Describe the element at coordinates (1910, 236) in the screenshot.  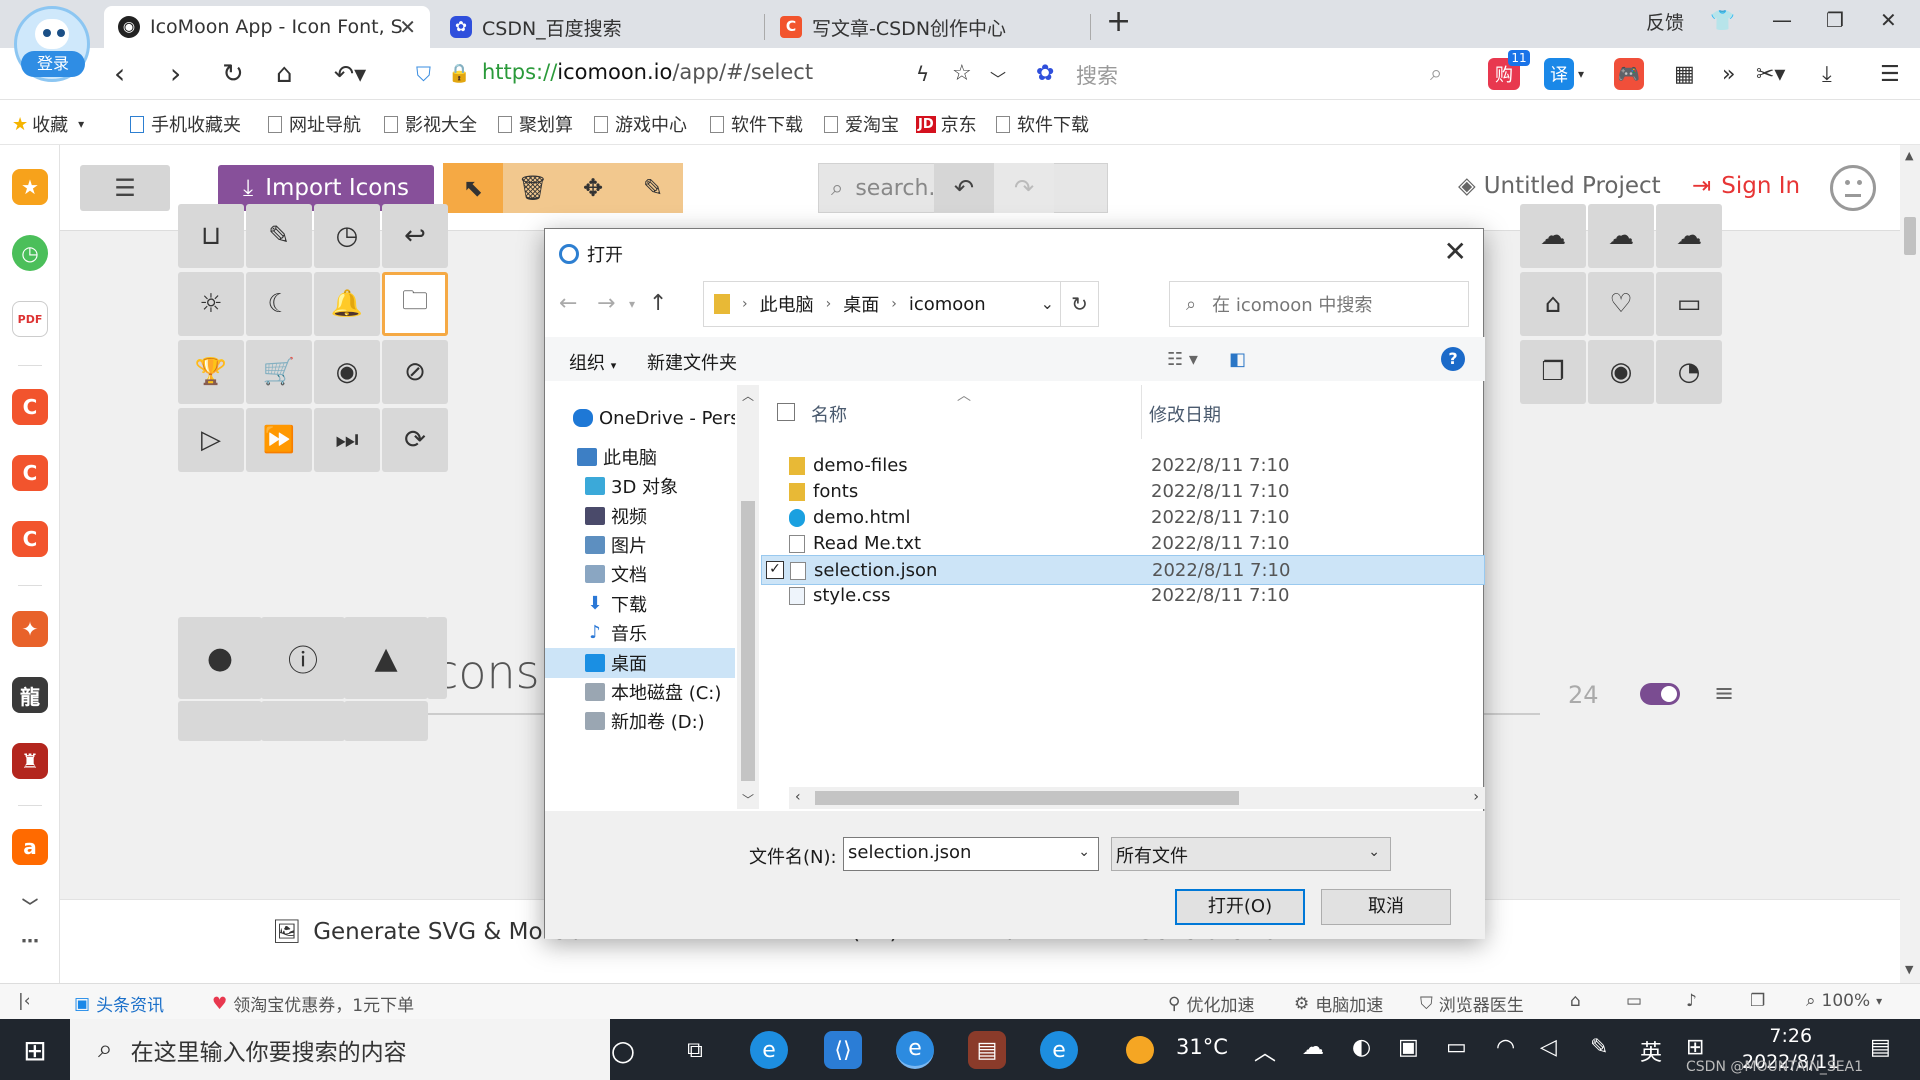
I see `scrollbar-thumb` at that location.